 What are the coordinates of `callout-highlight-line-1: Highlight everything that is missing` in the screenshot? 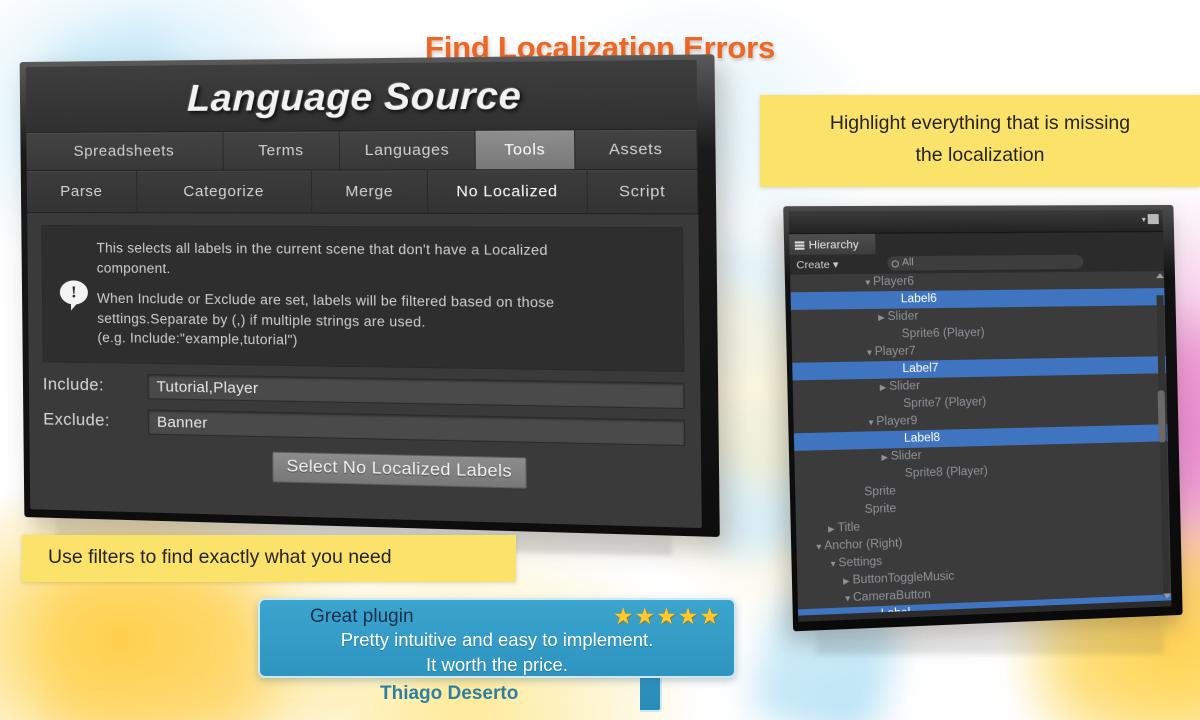 It's located at (980, 123).